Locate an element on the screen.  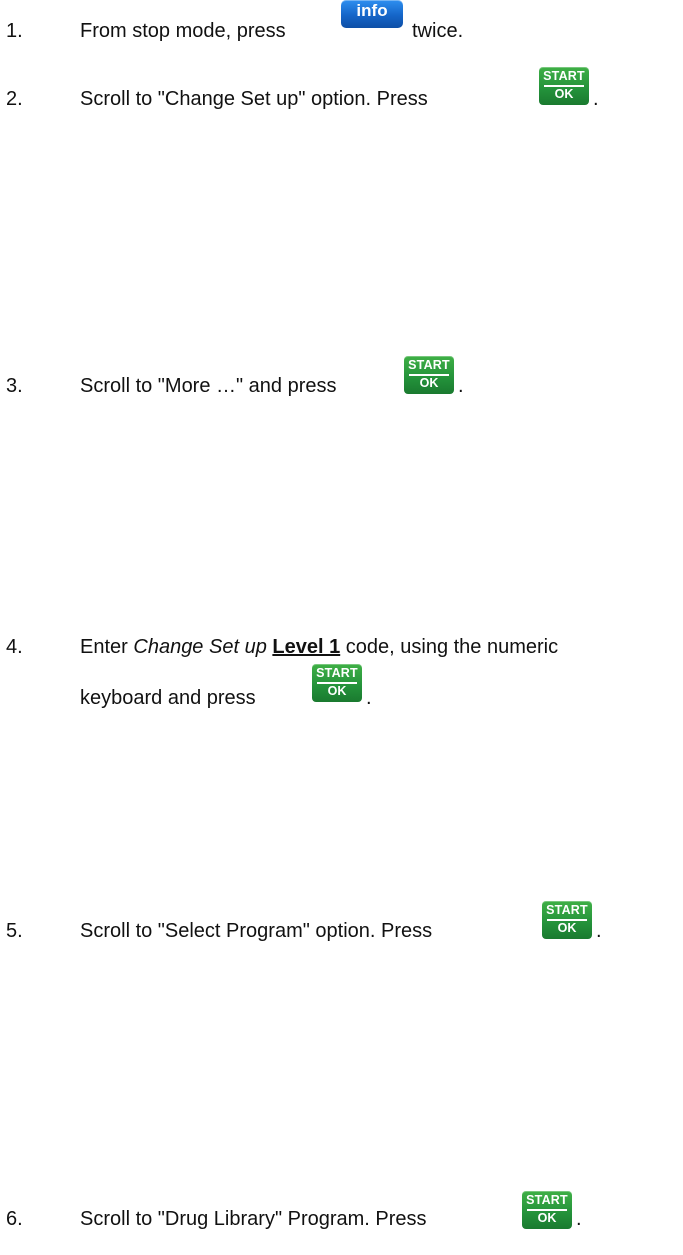
step-5-after: . is located at coordinates (599, 931).